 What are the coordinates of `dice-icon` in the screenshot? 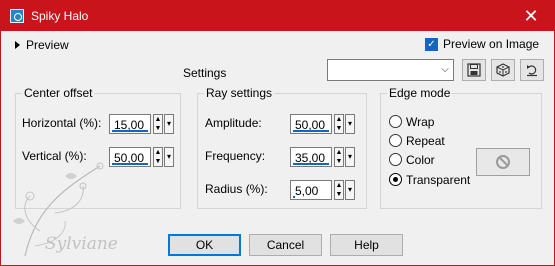 It's located at (503, 70).